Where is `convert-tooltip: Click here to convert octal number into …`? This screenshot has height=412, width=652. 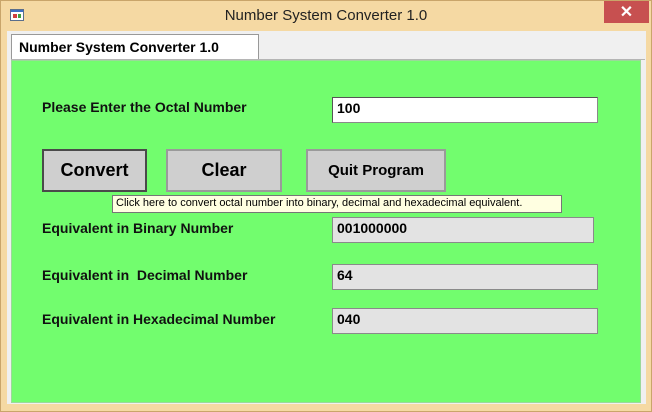 convert-tooltip: Click here to convert octal number into … is located at coordinates (337, 204).